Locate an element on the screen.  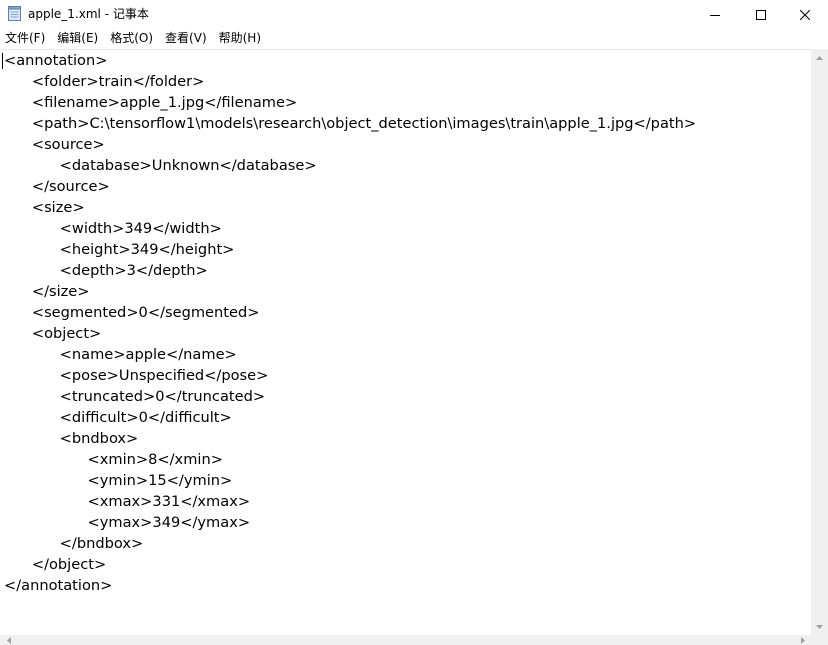
menu-edit: 编辑(E) is located at coordinates (78, 38).